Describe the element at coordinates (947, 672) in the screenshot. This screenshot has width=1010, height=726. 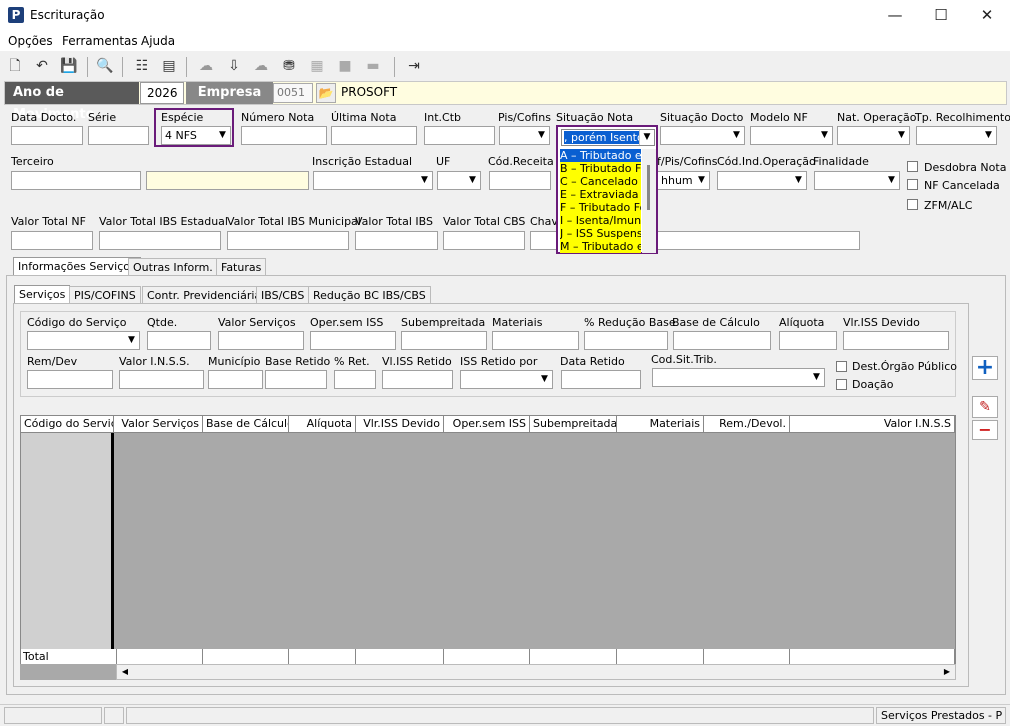
I see `scroll-right-icon: ▶` at that location.